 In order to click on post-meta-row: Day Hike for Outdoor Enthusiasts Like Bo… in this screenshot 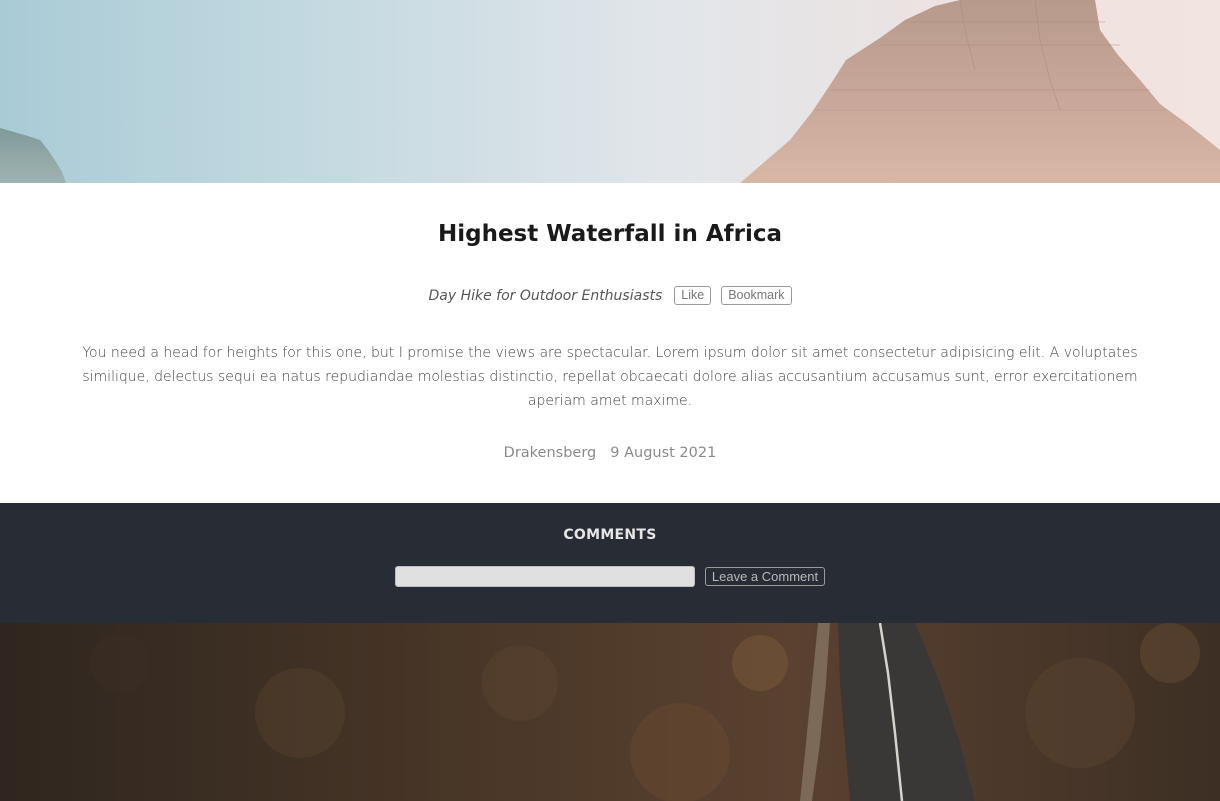, I will do `click(610, 295)`.